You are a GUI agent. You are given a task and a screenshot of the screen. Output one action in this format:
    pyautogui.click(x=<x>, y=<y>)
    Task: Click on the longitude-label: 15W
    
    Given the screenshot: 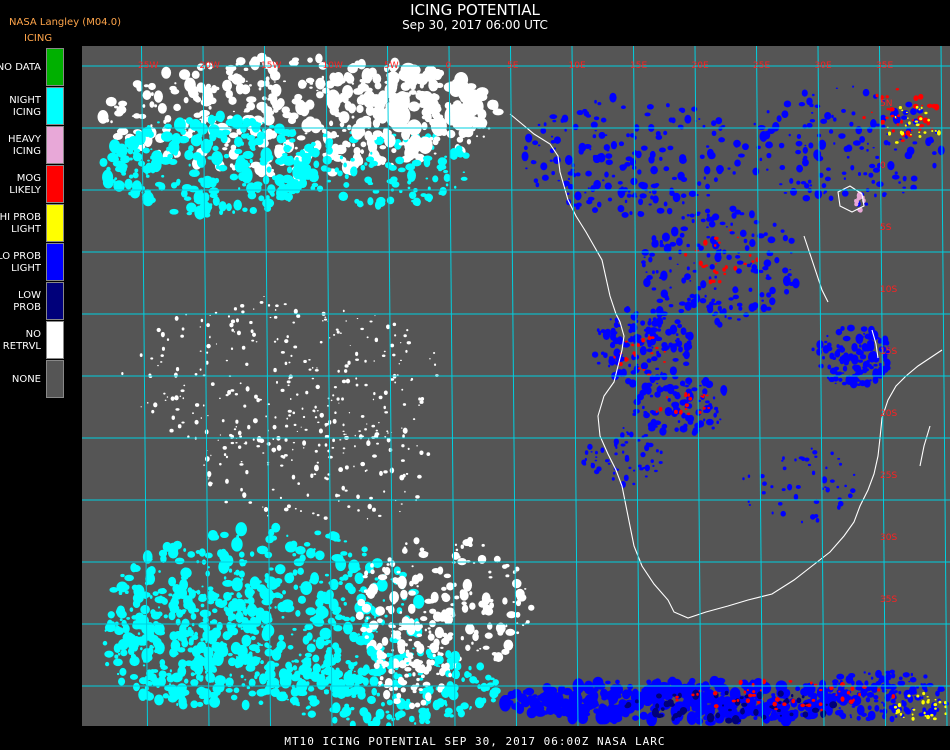 What is the action you would take?
    pyautogui.click(x=271, y=66)
    